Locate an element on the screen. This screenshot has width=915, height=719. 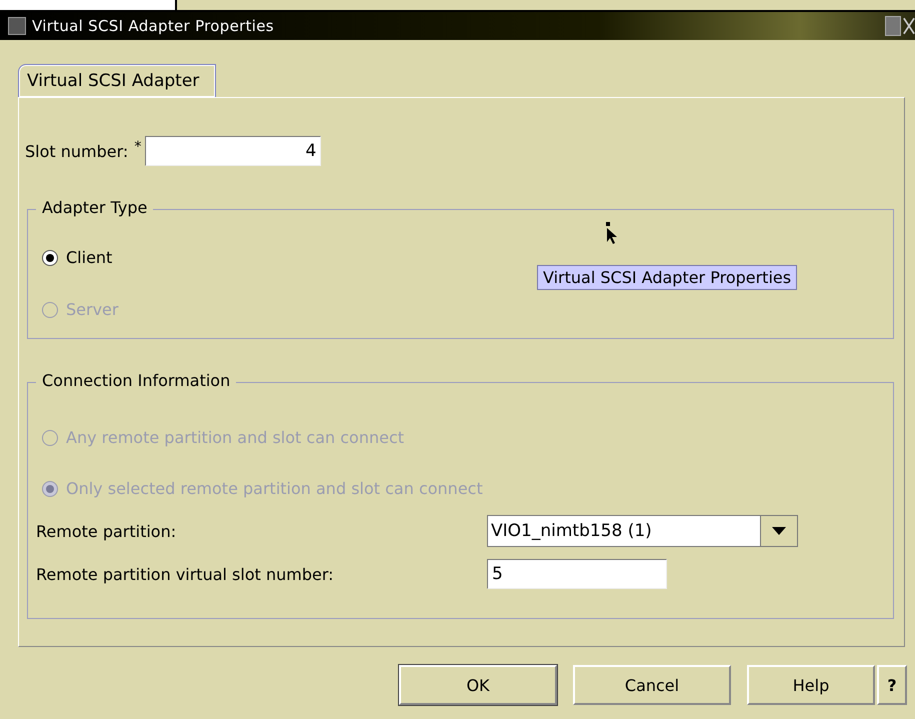
slot-number-field: 4 is located at coordinates (233, 151).